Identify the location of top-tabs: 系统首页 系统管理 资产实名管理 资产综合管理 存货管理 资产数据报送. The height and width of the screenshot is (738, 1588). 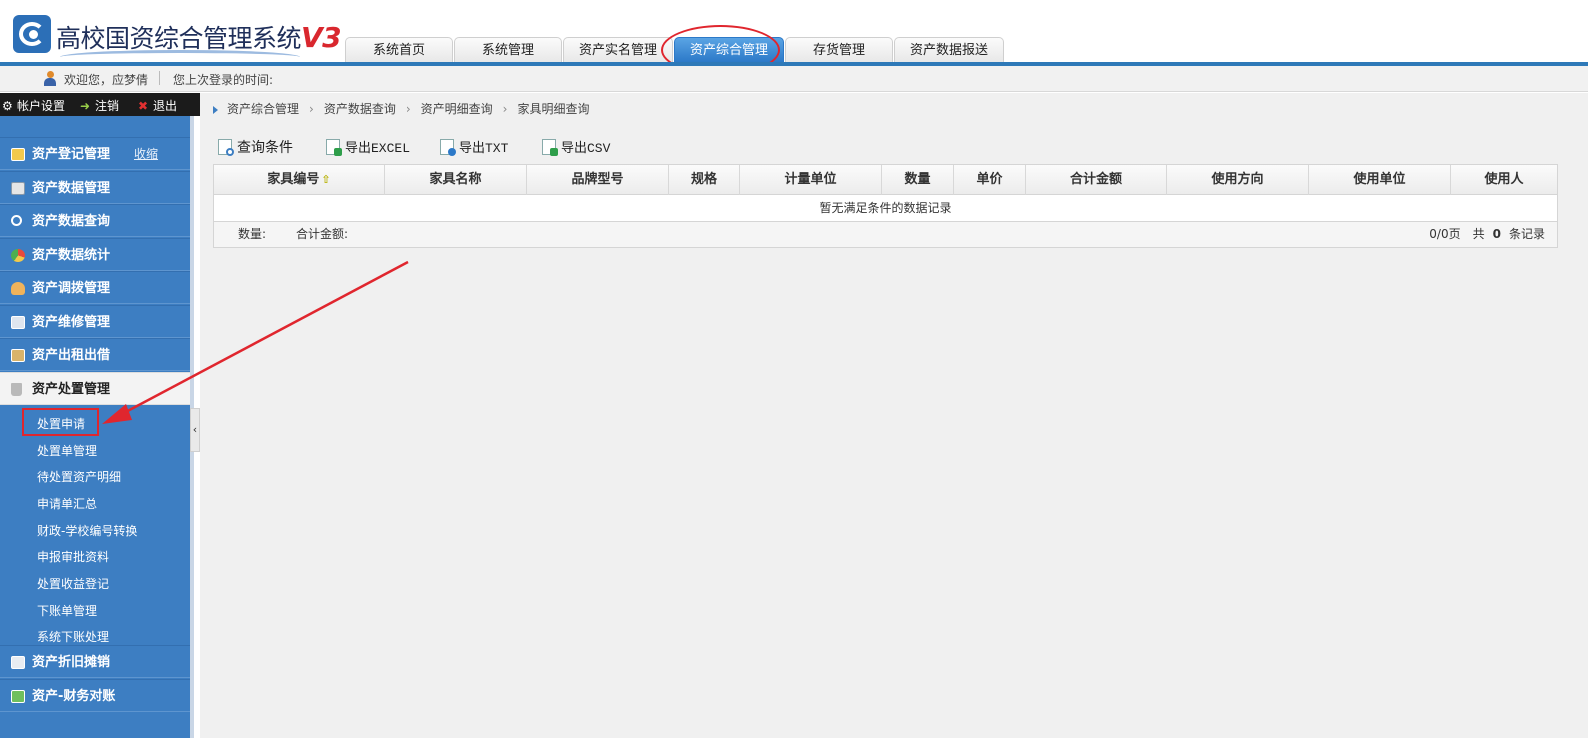
(675, 49).